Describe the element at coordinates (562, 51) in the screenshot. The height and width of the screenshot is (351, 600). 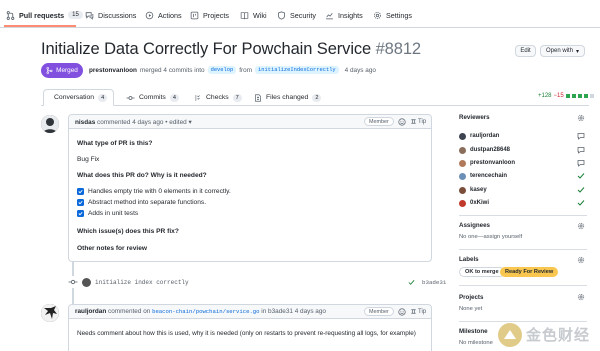
I see `open-with-button: Open with ▾` at that location.